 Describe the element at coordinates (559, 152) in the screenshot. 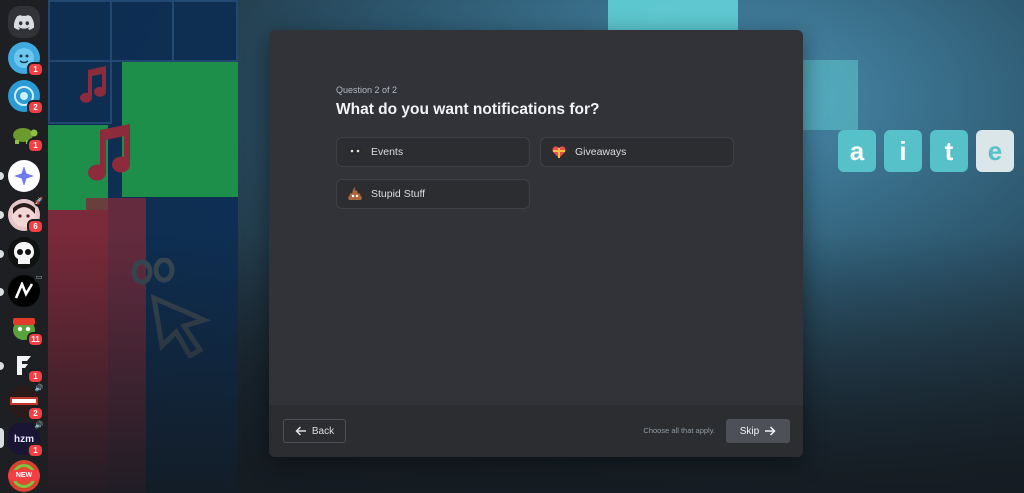

I see `heart-ribbon-icon` at that location.